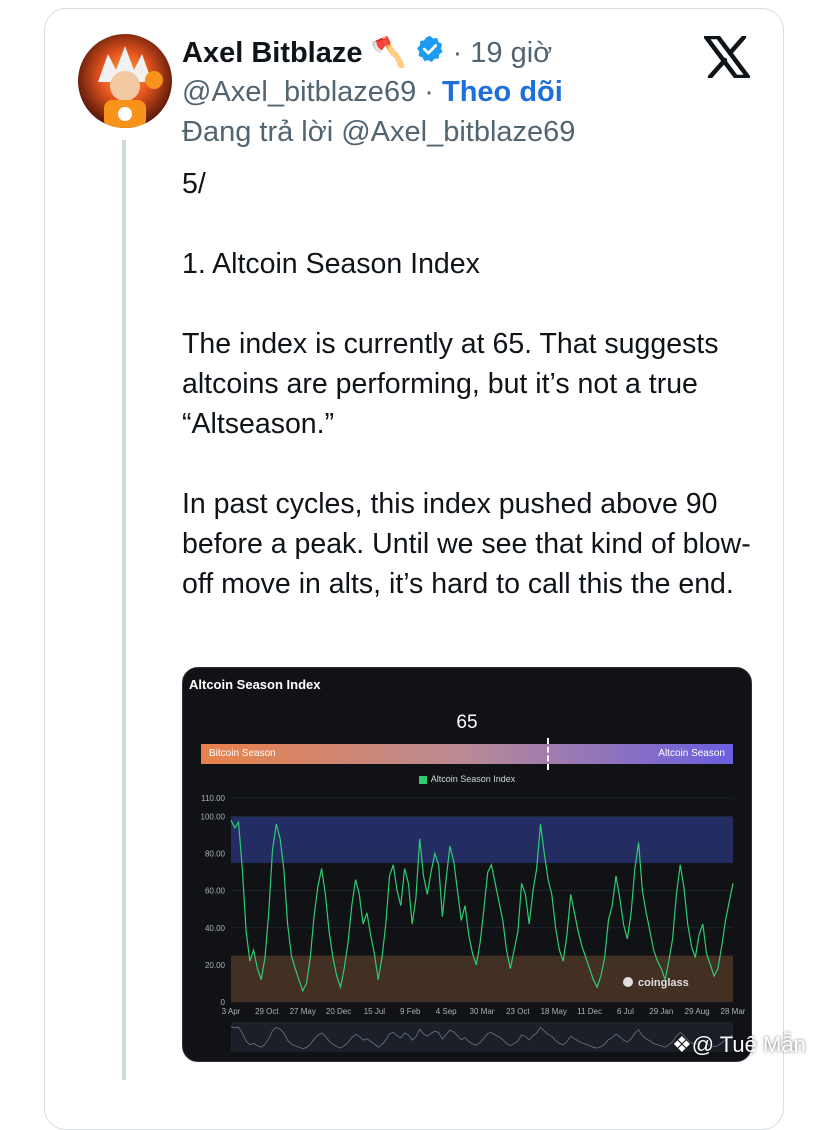  I want to click on x-tick-label: 15 Jul, so click(375, 1011).